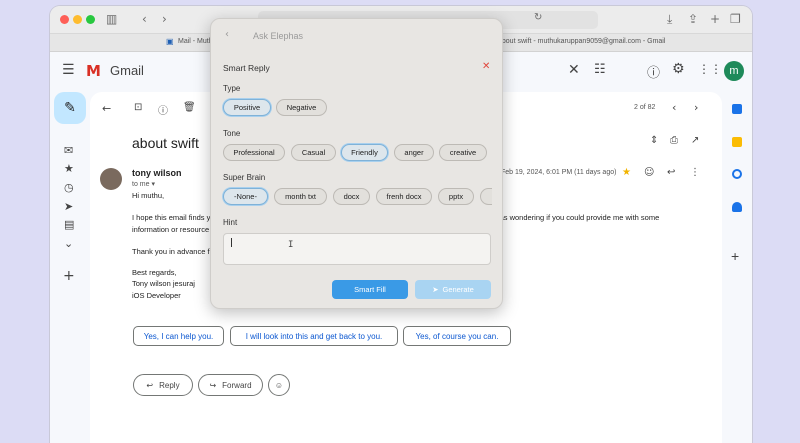  Describe the element at coordinates (737, 267) in the screenshot. I see `right-rail: +` at that location.